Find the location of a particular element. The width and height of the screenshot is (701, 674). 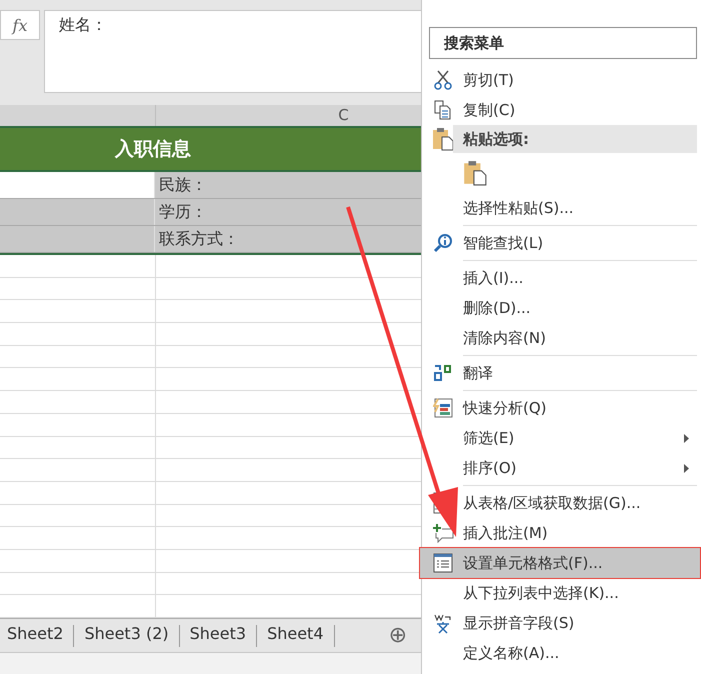

paste-option-icon is located at coordinates (475, 173).